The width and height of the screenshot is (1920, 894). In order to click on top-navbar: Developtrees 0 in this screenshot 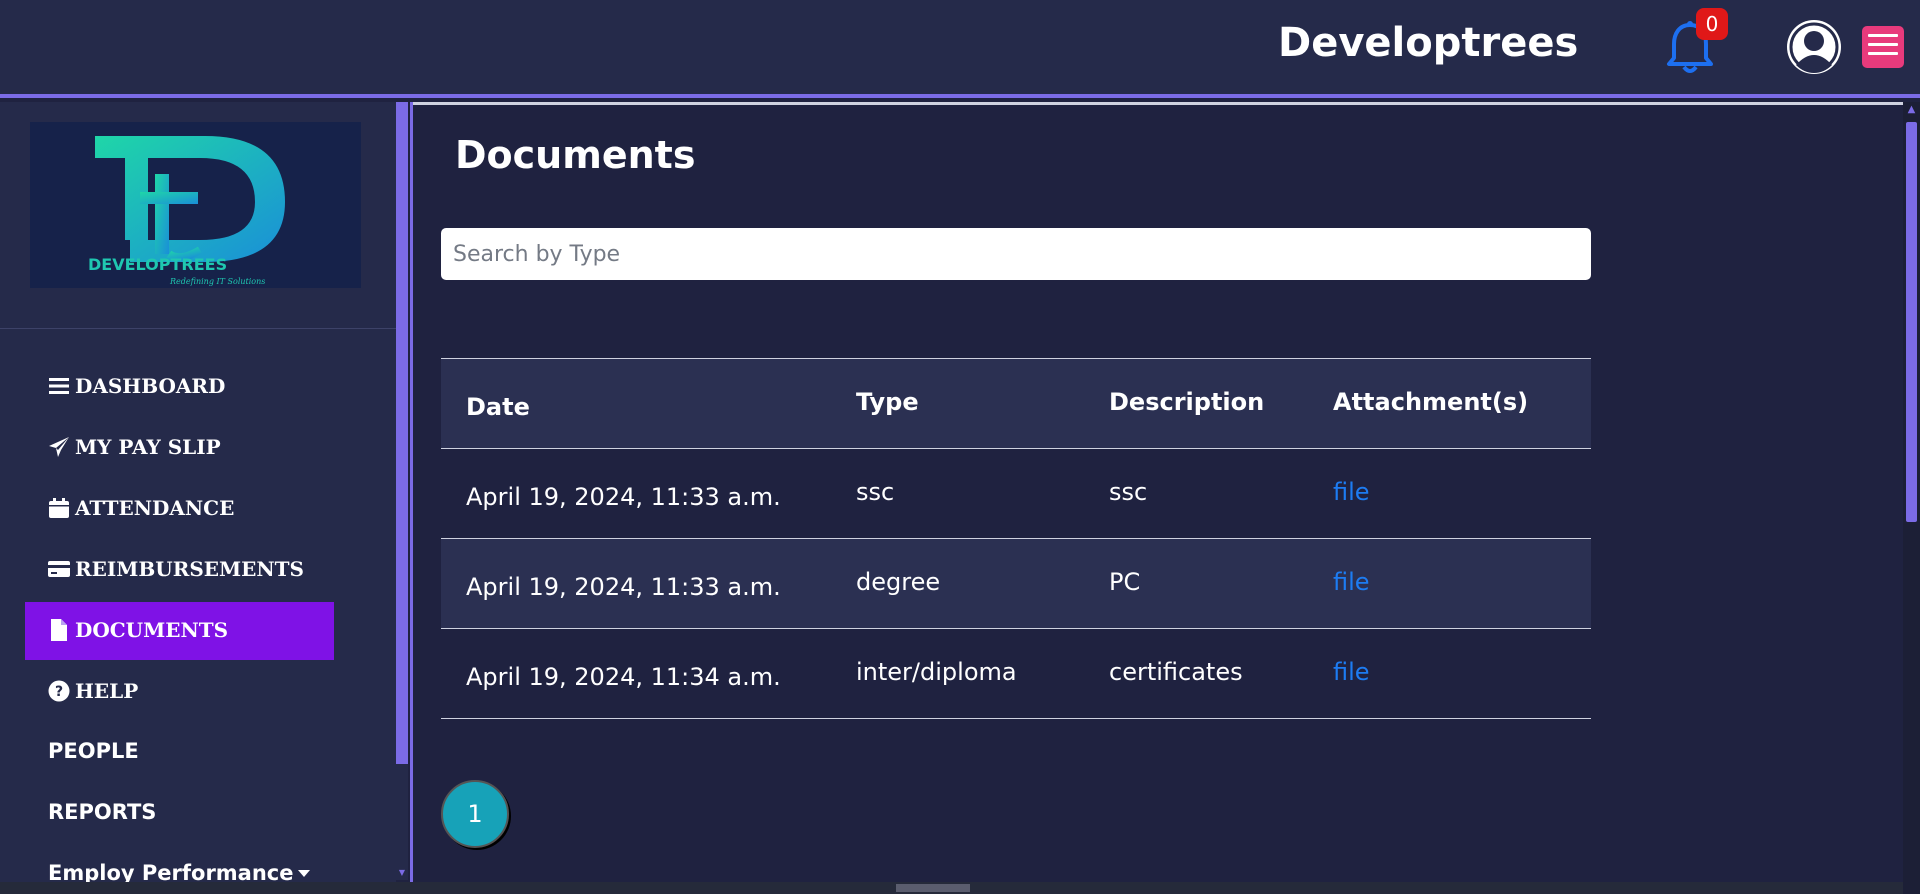, I will do `click(960, 49)`.